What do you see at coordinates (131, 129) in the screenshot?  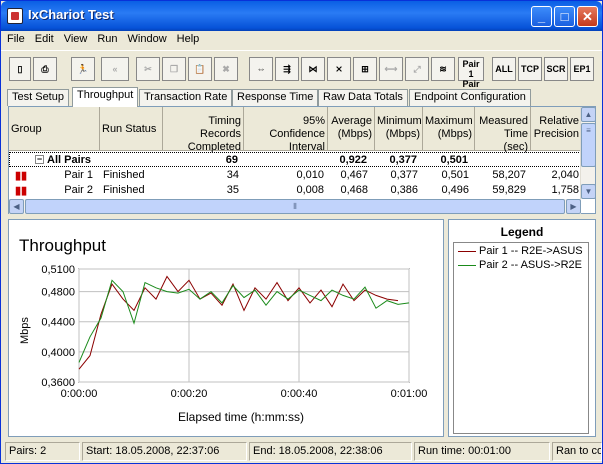 I see `col-run-status: Run Status` at bounding box center [131, 129].